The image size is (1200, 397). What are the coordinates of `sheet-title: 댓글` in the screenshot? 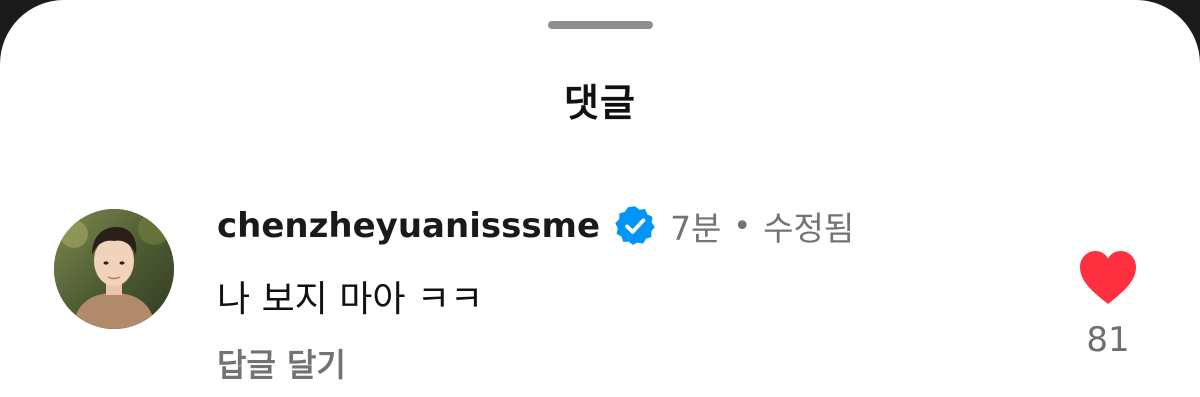 It's located at (600, 103).